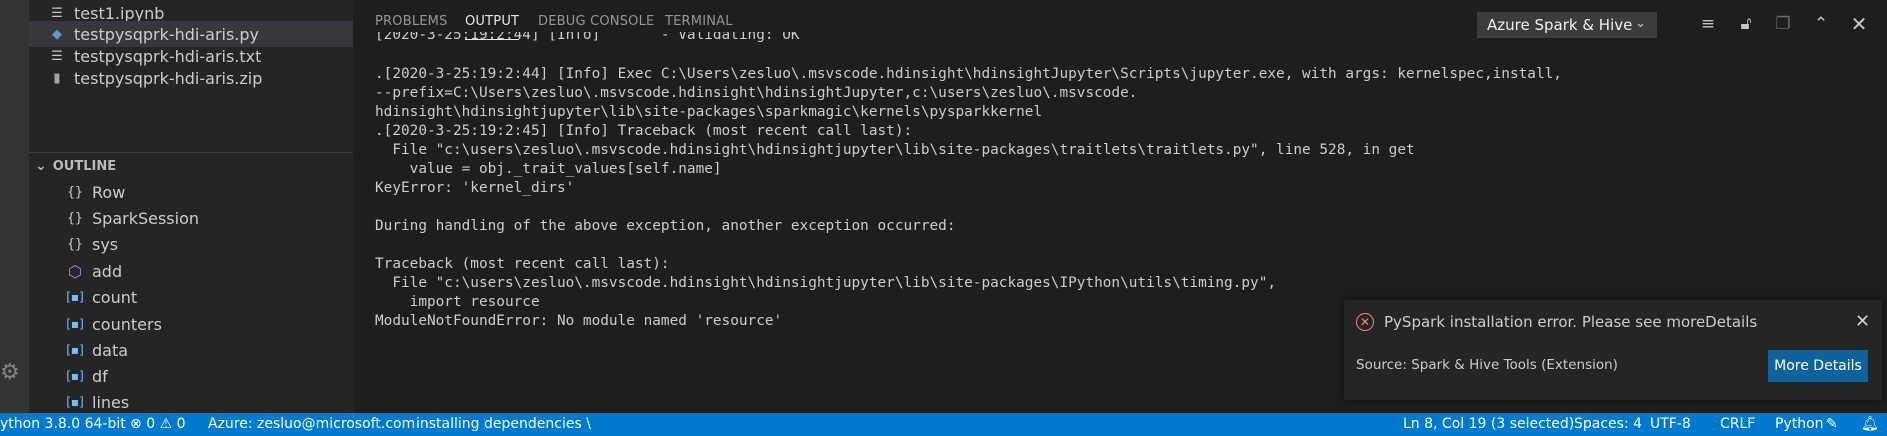 This screenshot has width=1887, height=436. Describe the element at coordinates (699, 24) in the screenshot. I see `tab-terminal: TERMINAL` at that location.